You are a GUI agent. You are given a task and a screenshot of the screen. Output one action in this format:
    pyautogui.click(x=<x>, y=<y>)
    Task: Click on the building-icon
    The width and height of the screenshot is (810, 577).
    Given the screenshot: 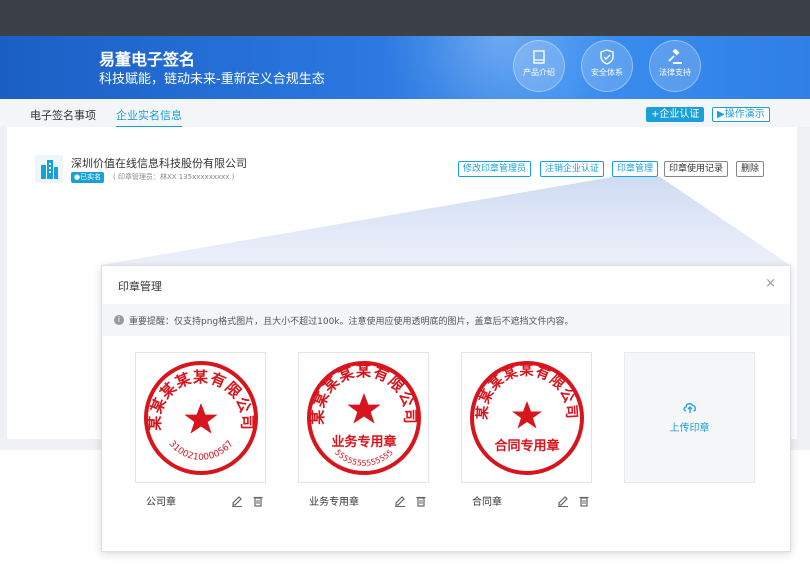 What is the action you would take?
    pyautogui.click(x=49, y=169)
    